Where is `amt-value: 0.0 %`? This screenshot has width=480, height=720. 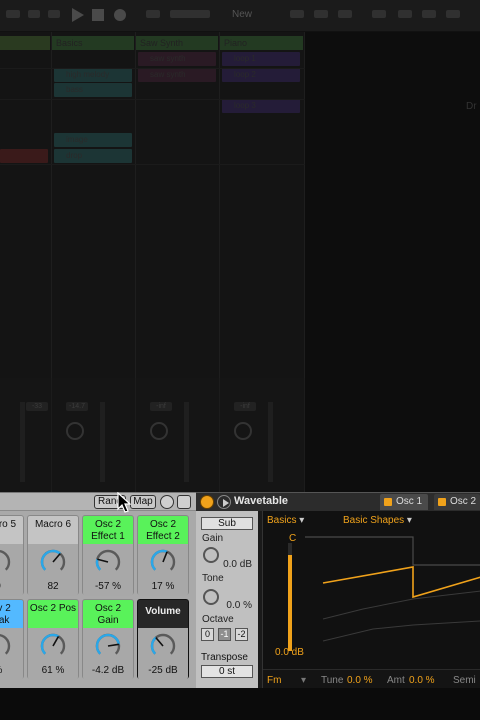 amt-value: 0.0 % is located at coordinates (422, 680).